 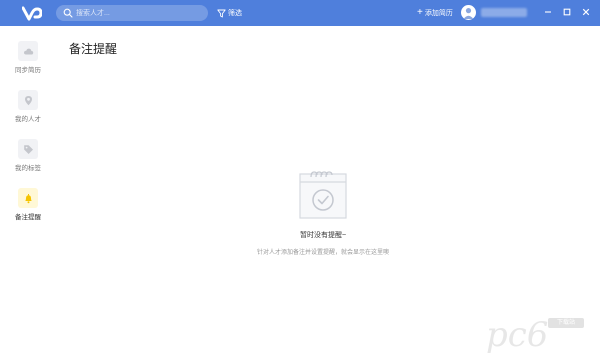 I want to click on sidebar: 同步简历 我的人才 我的标签 备注提醒, so click(x=28, y=193).